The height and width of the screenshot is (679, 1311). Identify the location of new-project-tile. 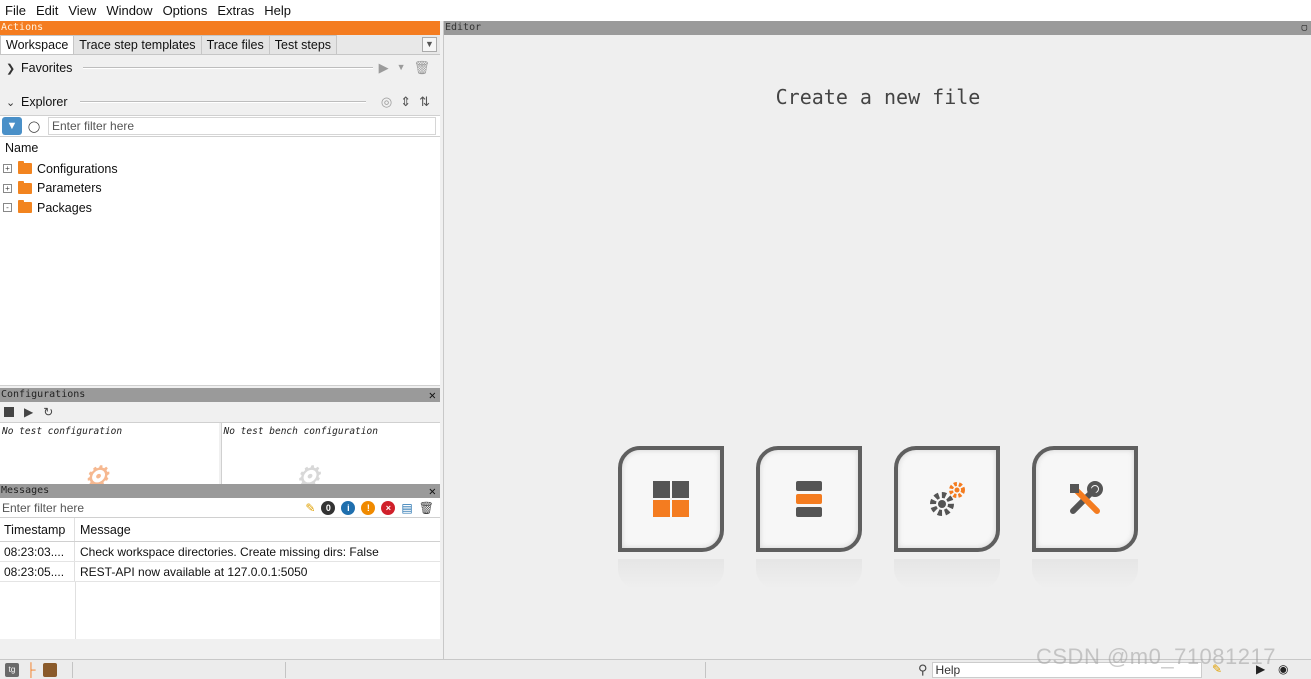
(809, 499).